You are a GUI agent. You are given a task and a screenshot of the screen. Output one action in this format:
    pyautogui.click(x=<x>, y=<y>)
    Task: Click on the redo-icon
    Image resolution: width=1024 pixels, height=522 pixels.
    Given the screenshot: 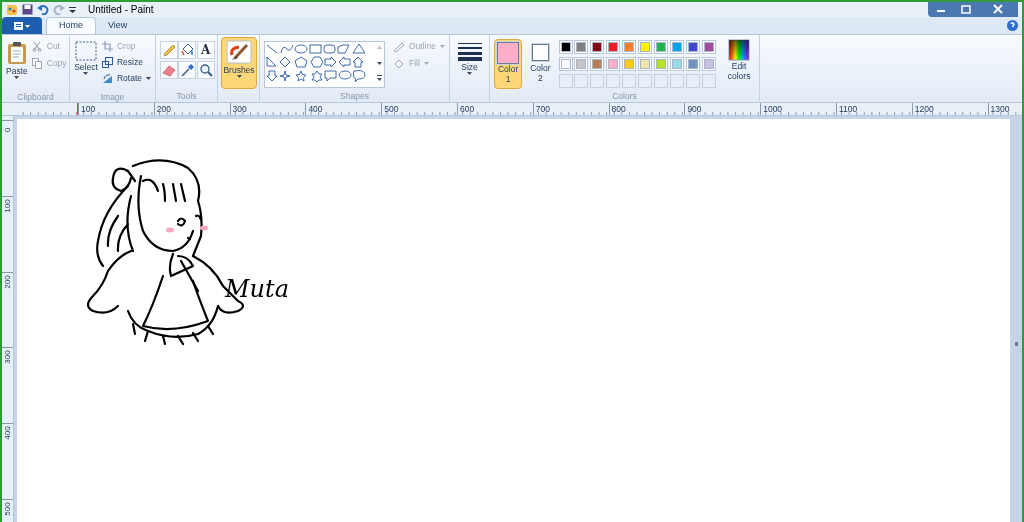 What is the action you would take?
    pyautogui.click(x=59, y=9)
    